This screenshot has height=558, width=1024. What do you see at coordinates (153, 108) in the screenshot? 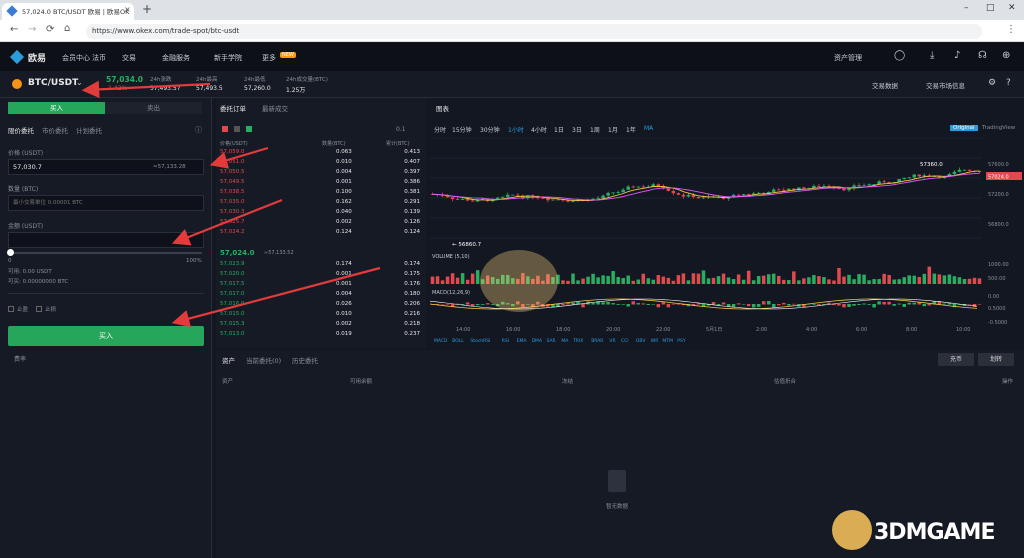
I see `sell-tab: 卖出` at bounding box center [153, 108].